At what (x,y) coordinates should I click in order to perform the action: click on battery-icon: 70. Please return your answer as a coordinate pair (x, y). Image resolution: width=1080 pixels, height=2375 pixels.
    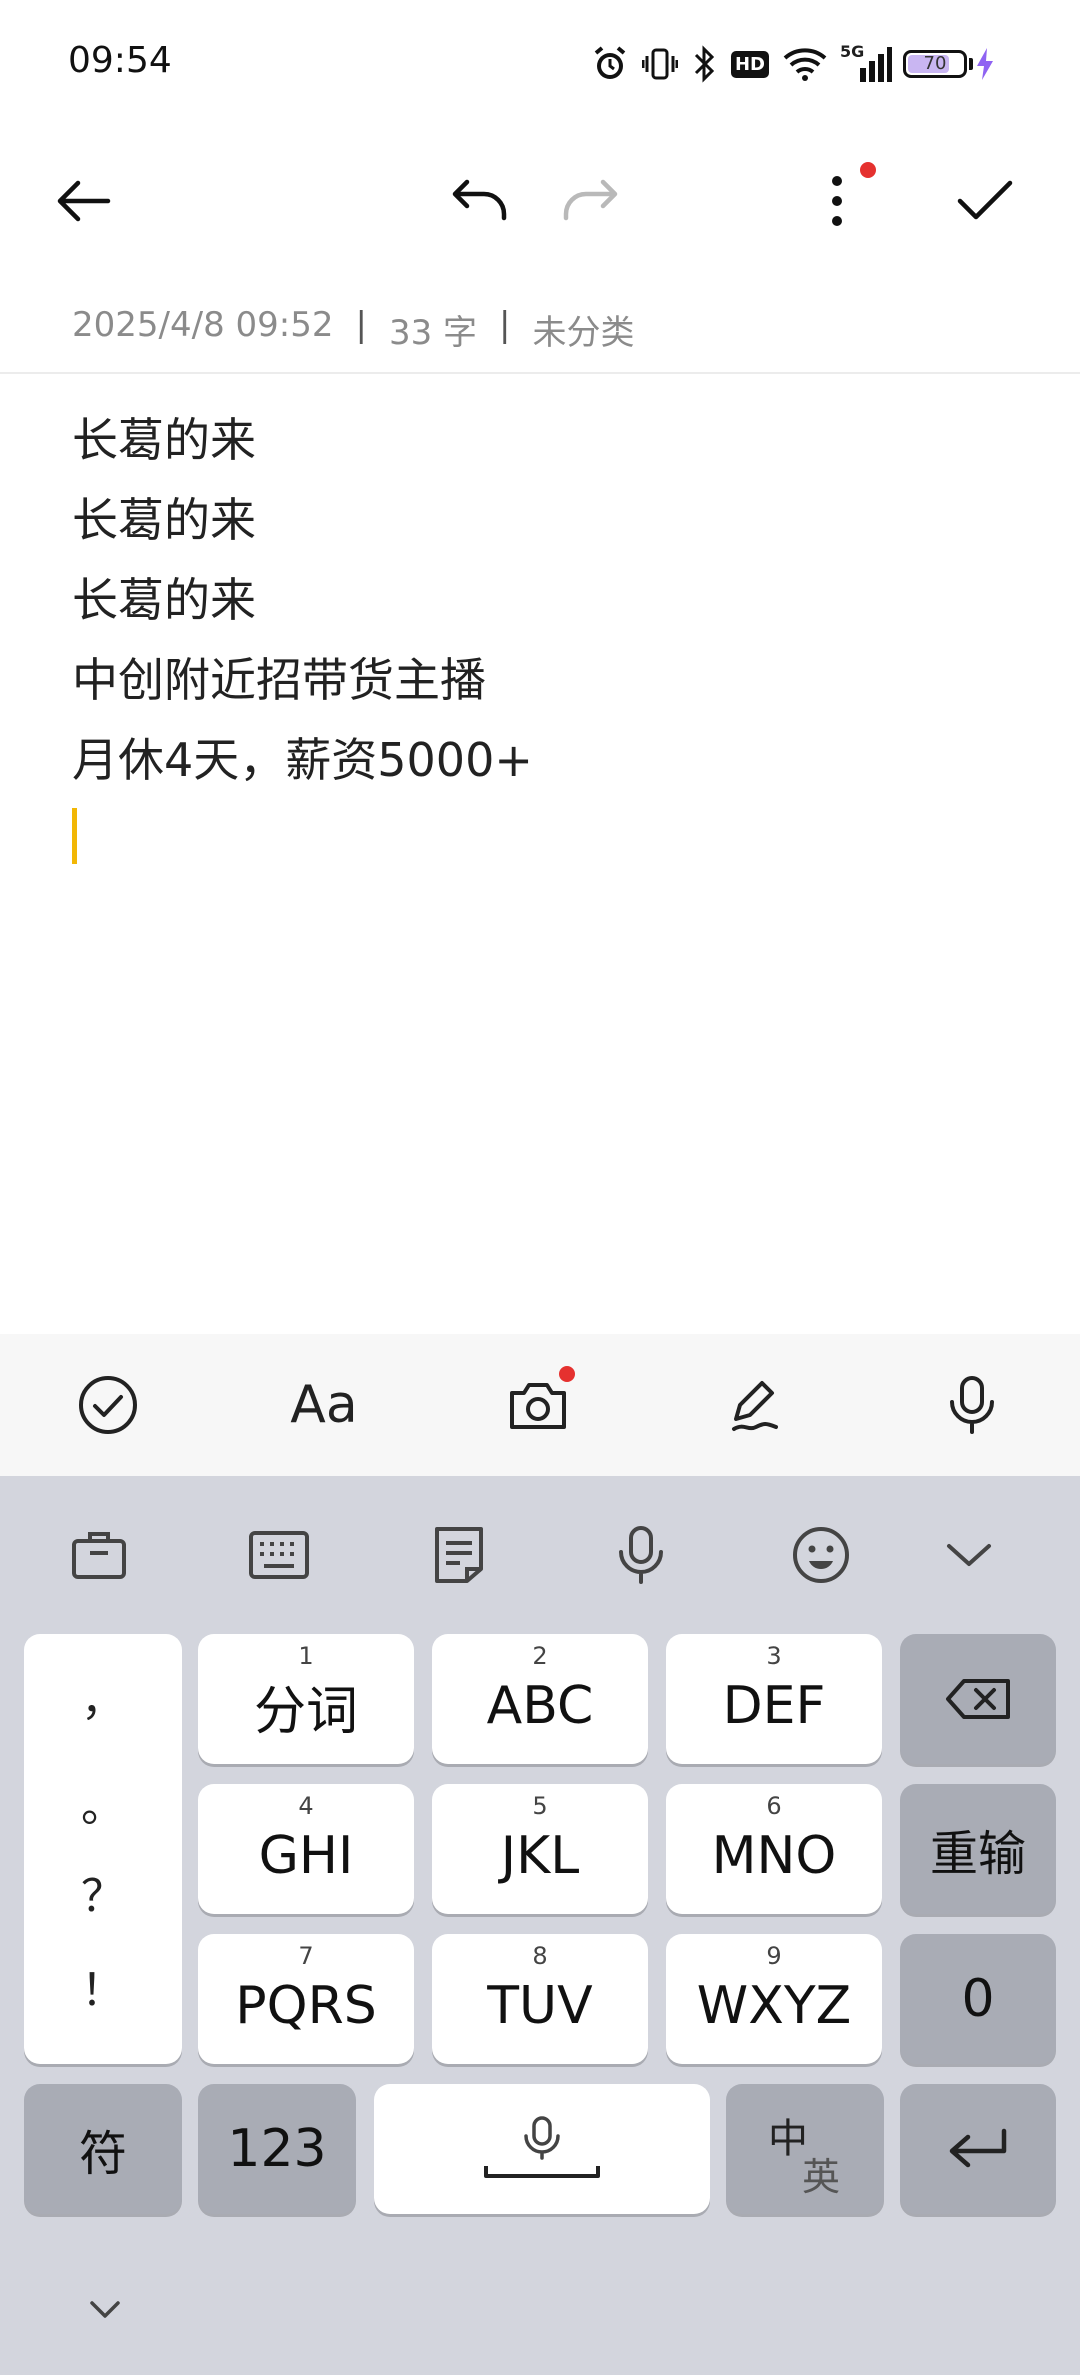
    Looking at the image, I should click on (938, 64).